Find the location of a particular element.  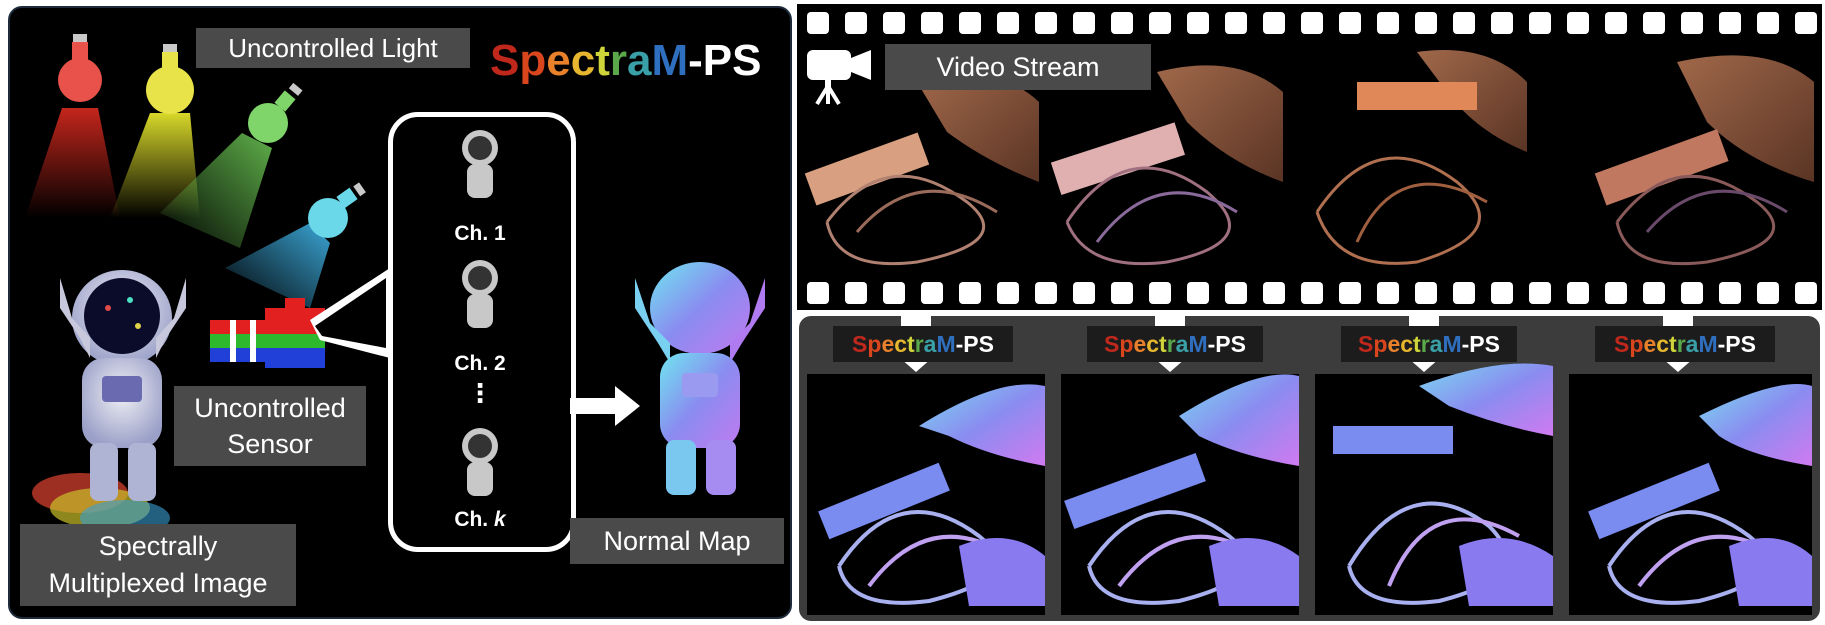

cyan-bulb-icon is located at coordinates (337, 210).